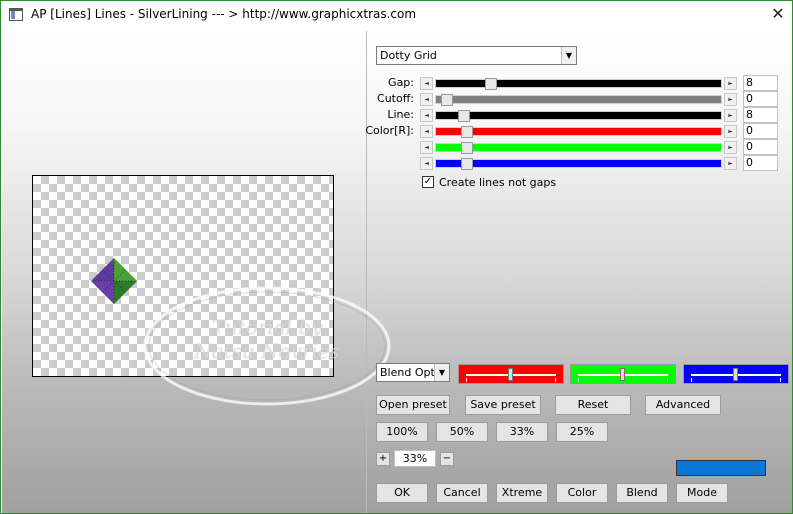  I want to click on zoom-50-button: 50%, so click(462, 432).